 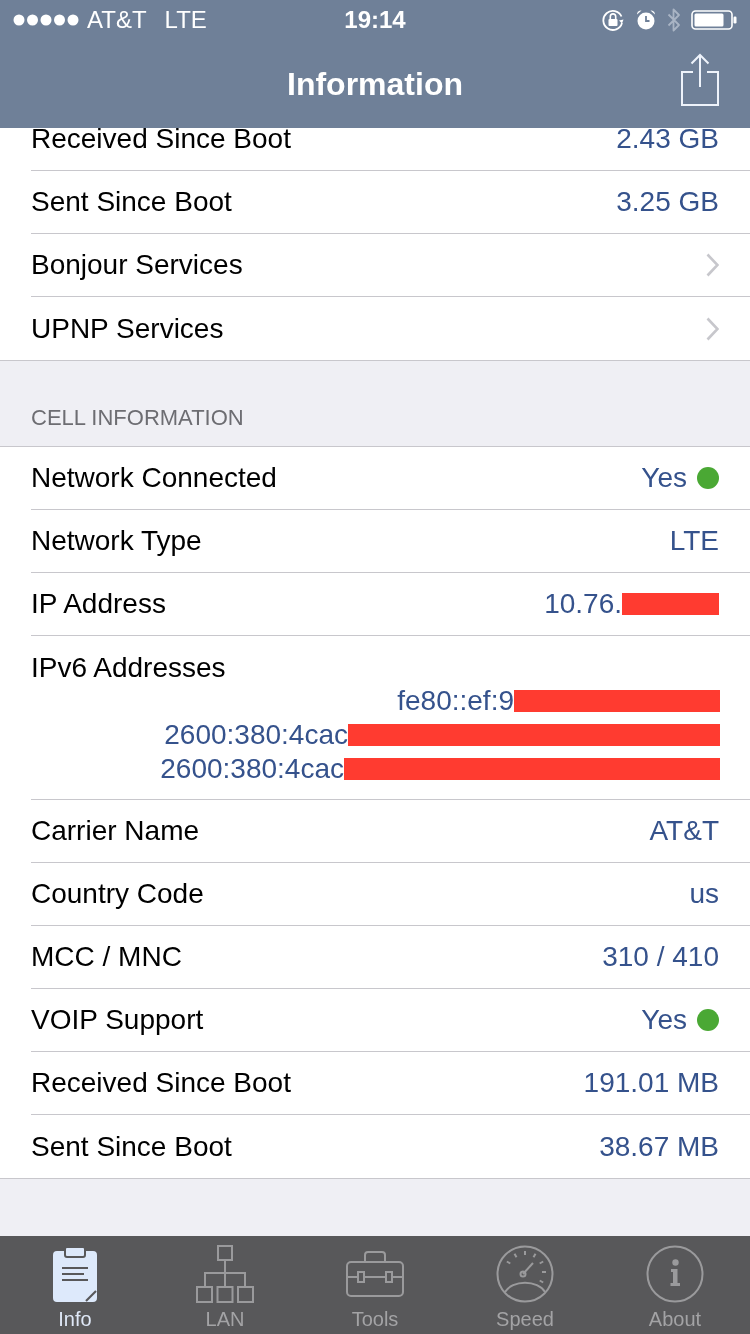 What do you see at coordinates (455, 701) in the screenshot?
I see `ipv6-address: fe80::ef:9` at bounding box center [455, 701].